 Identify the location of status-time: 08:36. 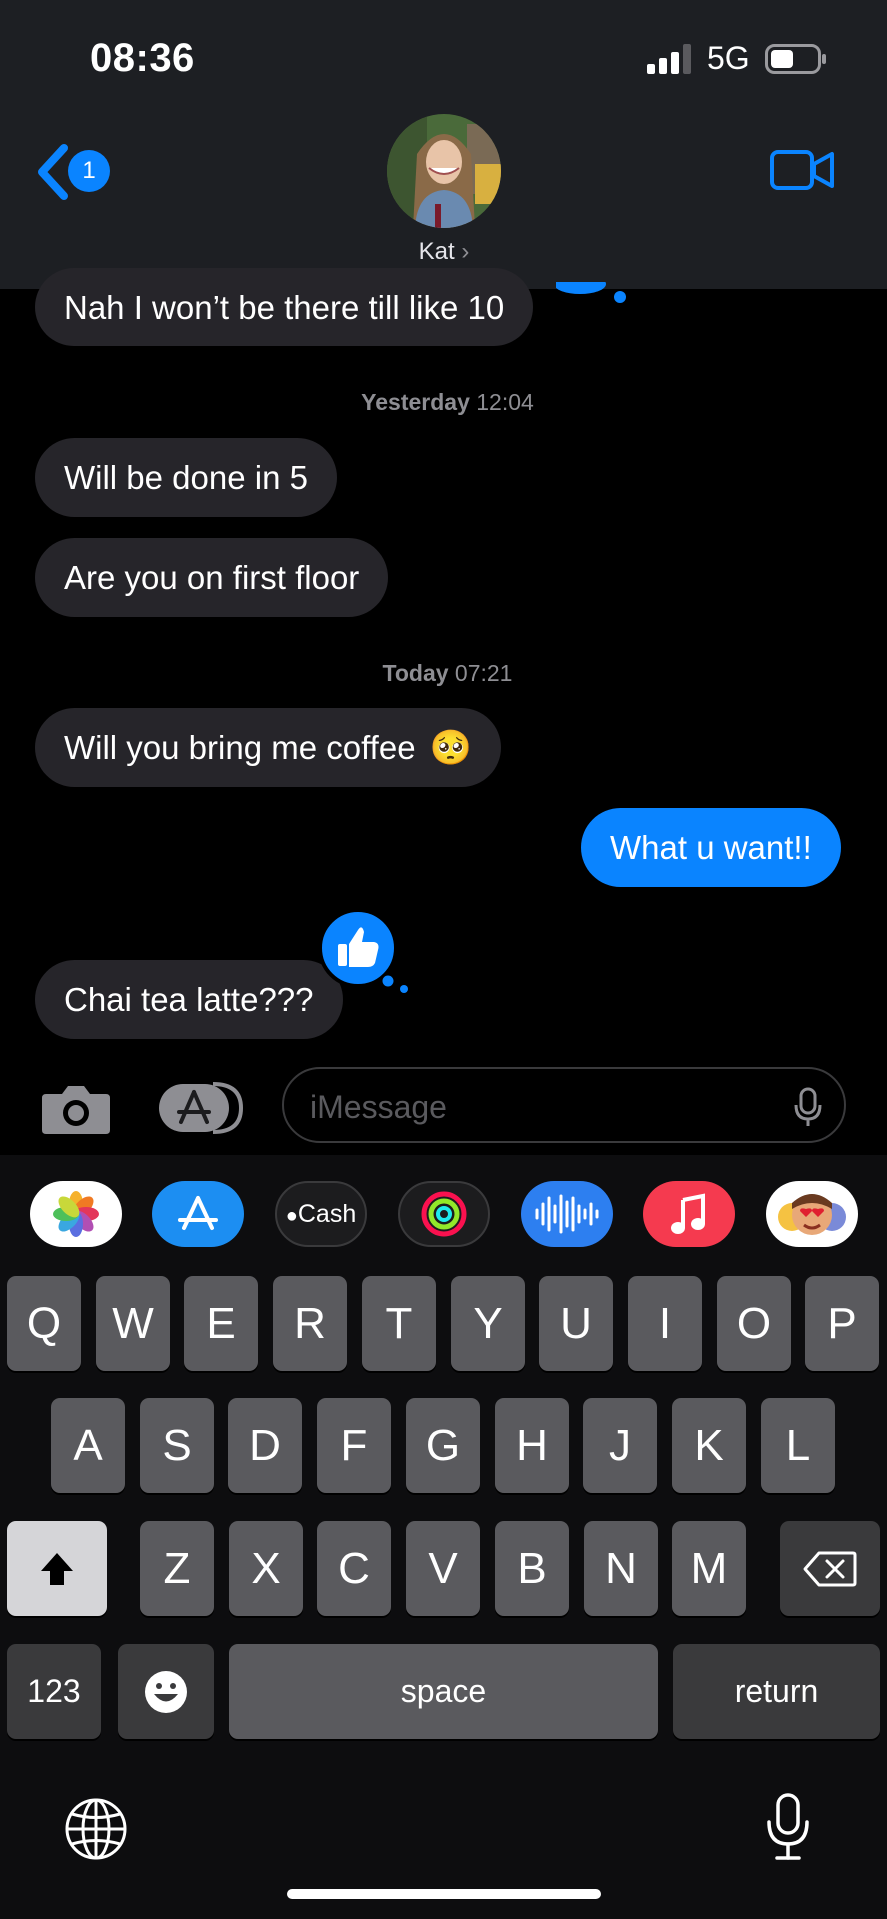
(142, 58).